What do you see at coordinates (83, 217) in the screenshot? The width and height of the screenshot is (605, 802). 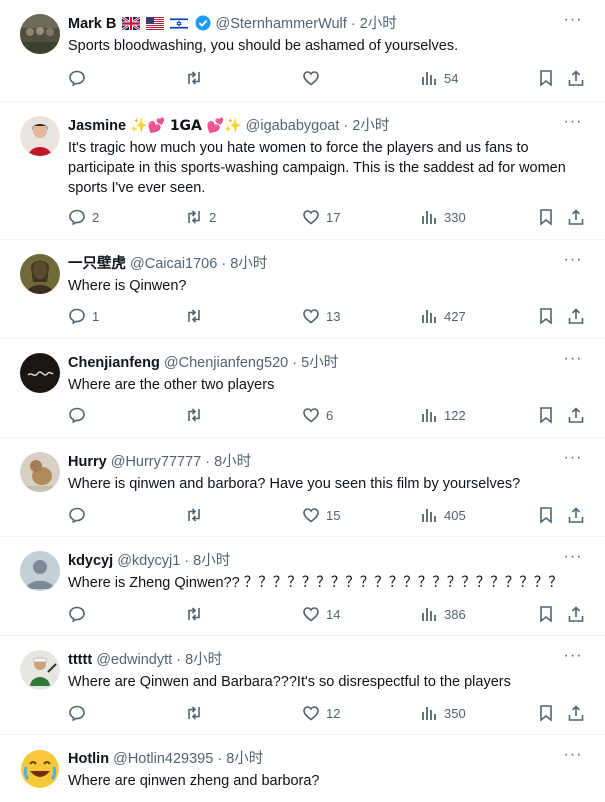 I see `reply-button: 2` at bounding box center [83, 217].